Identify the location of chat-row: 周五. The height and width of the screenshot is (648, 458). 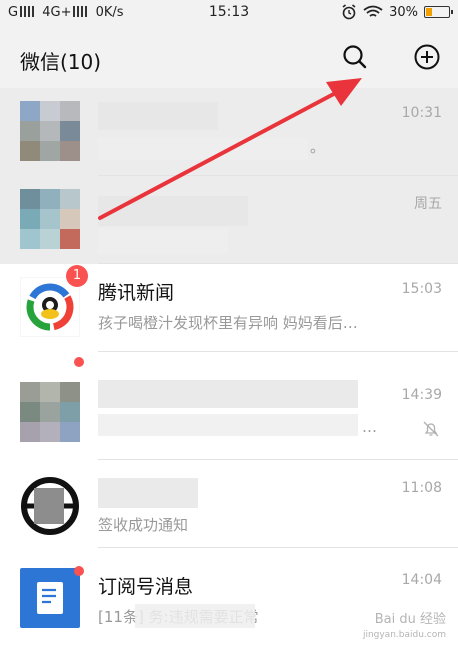
(229, 220).